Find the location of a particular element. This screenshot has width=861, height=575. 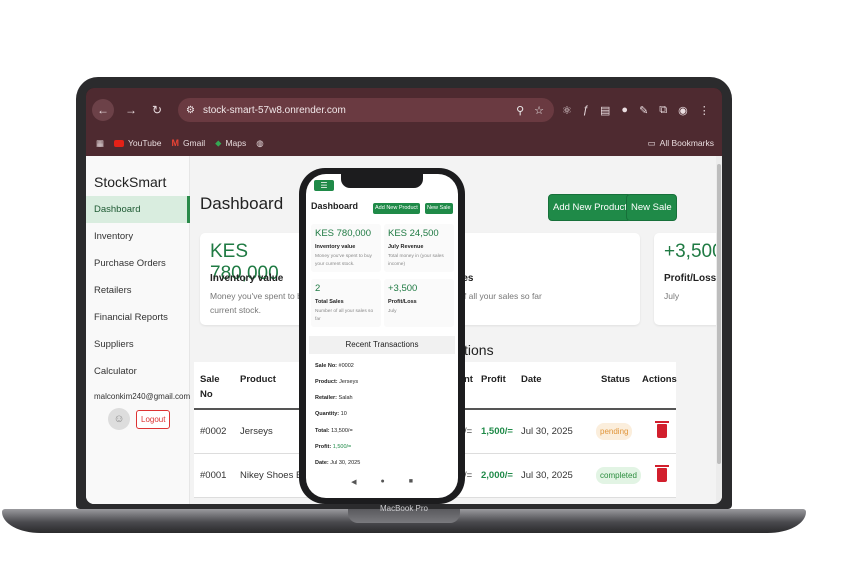

gmail-icon: M is located at coordinates (175, 143).